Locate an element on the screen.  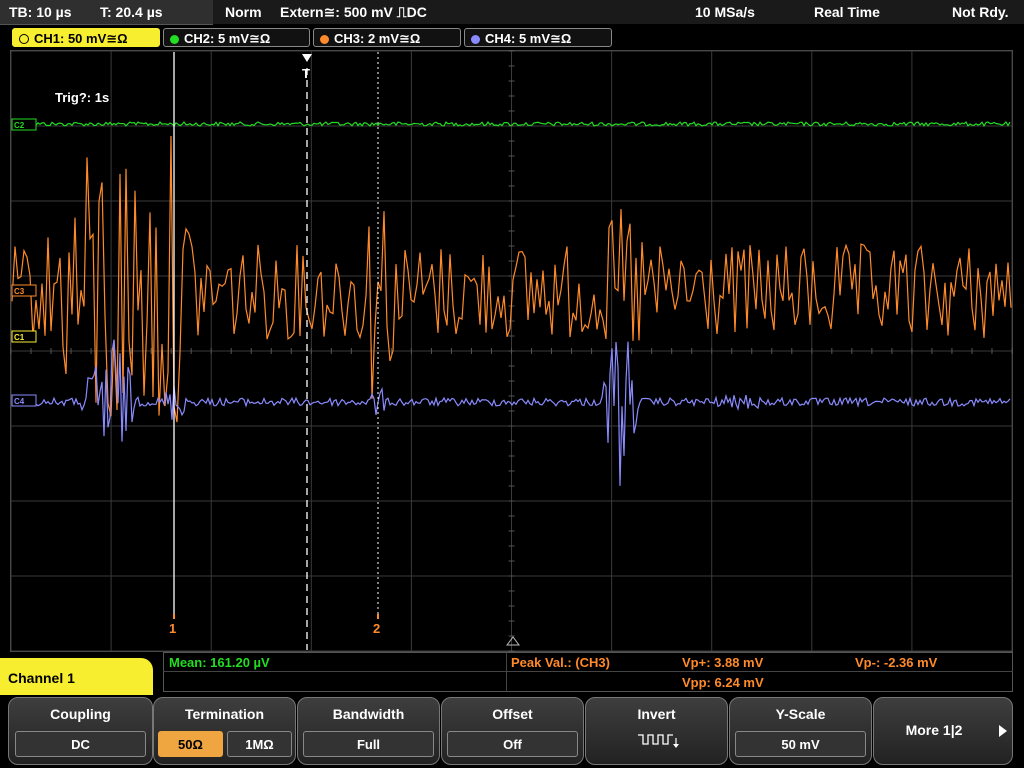
menu-title: Channel 1 is located at coordinates (76, 678).